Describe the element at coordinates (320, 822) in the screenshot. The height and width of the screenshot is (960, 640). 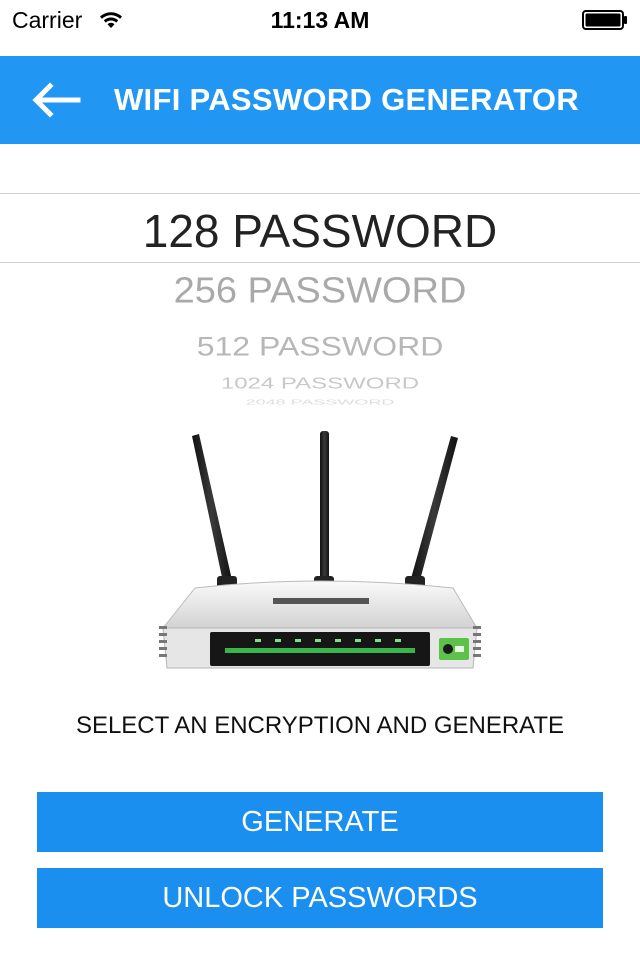
I see `generate-button: GENERATE` at that location.